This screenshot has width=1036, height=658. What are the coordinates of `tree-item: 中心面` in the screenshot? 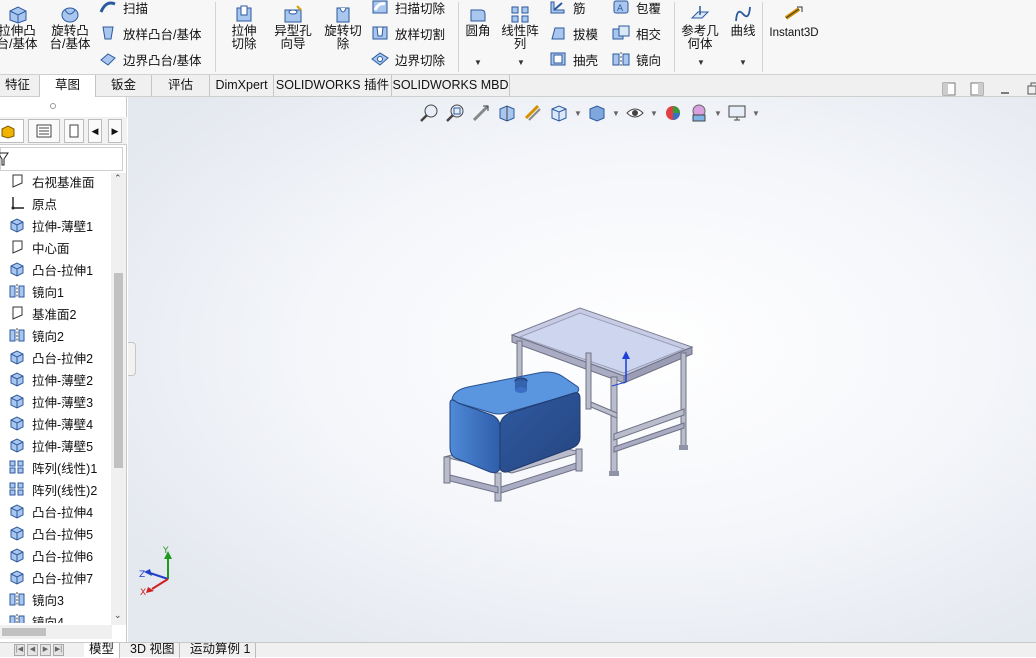 It's located at (39, 247).